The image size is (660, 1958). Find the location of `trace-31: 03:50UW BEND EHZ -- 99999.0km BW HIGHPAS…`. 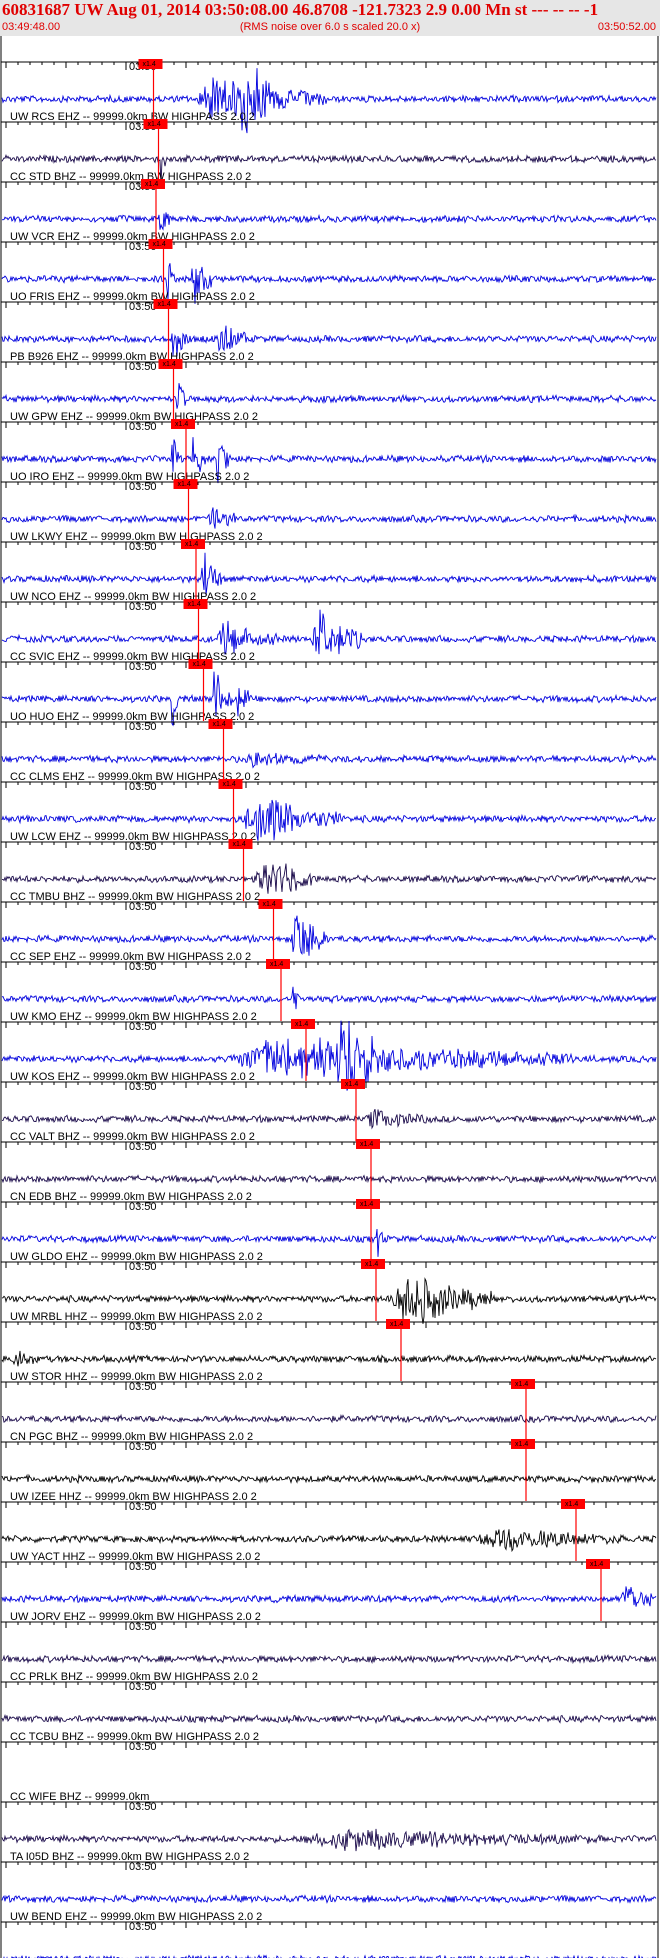

trace-31: 03:50UW BEND EHZ -- 99999.0km BW HIGHPAS… is located at coordinates (329, 1892).